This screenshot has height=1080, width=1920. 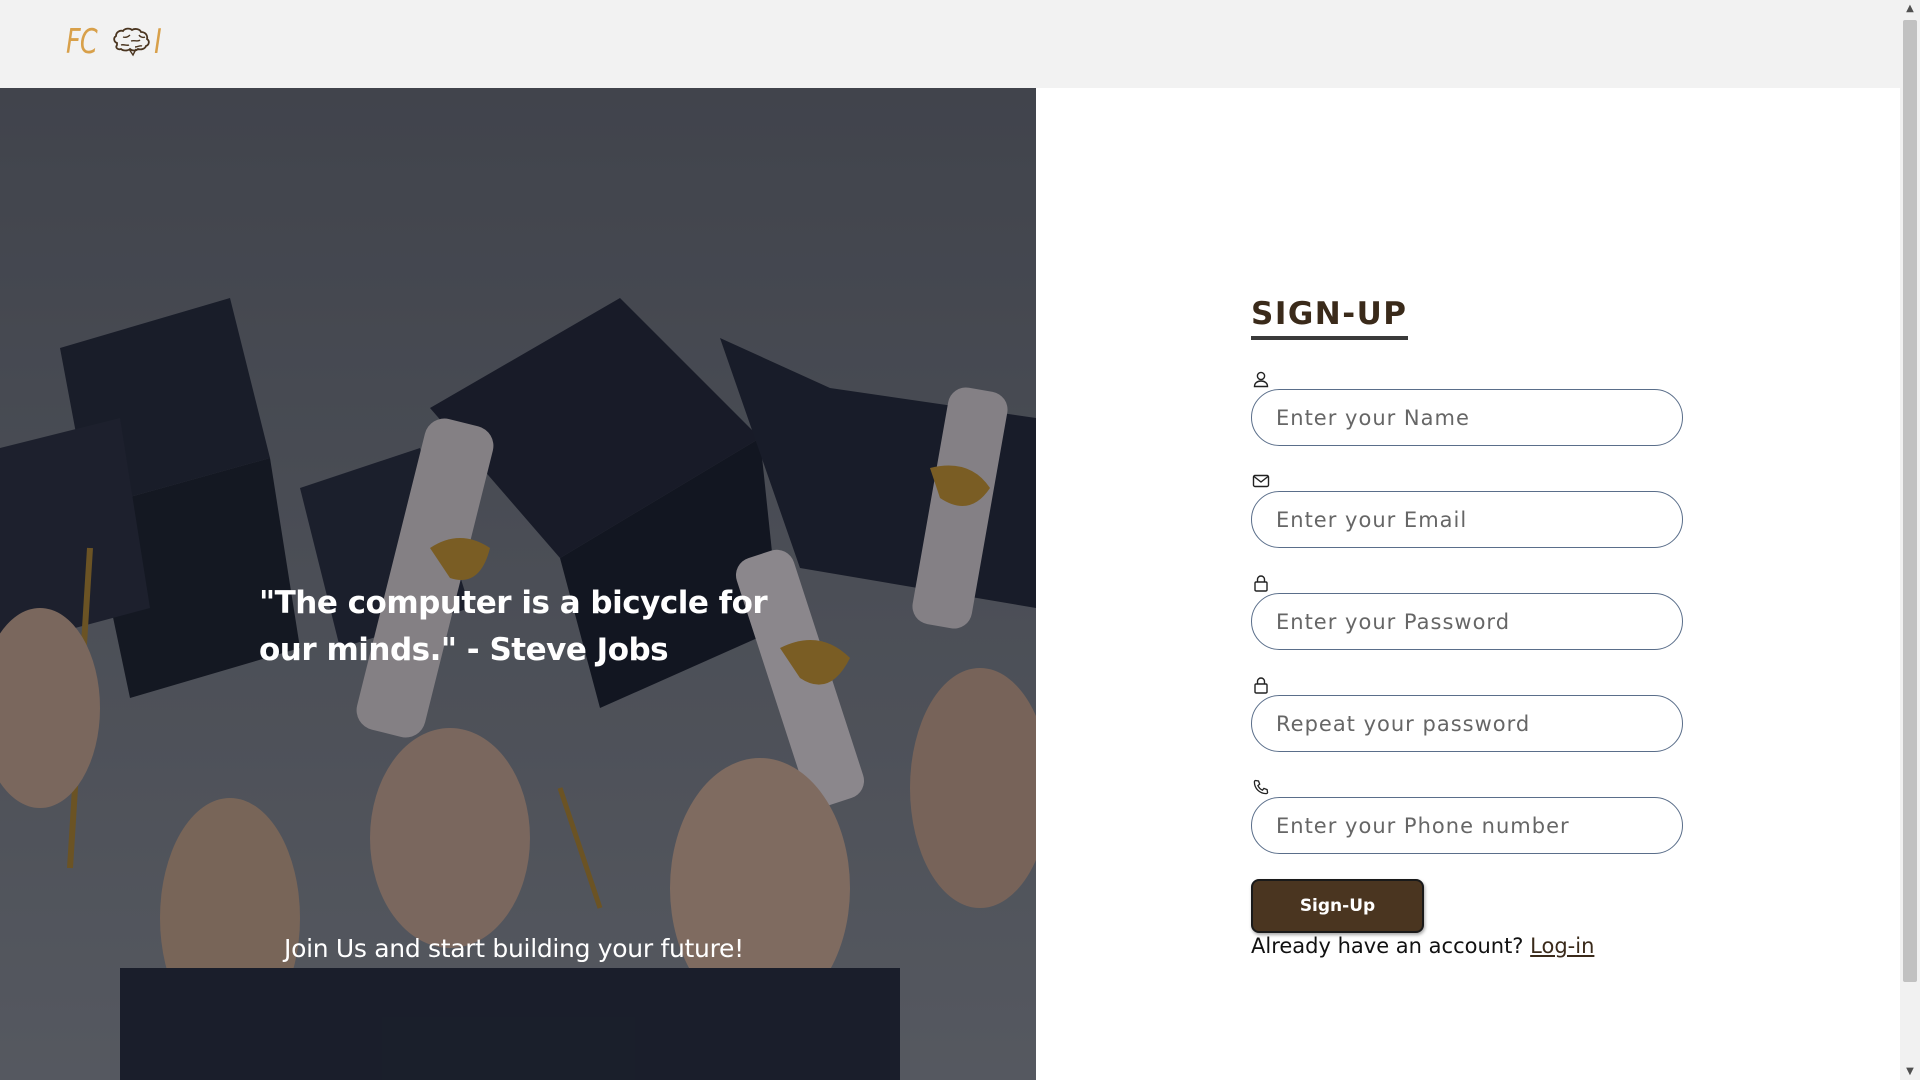 I want to click on mail-icon, so click(x=1261, y=481).